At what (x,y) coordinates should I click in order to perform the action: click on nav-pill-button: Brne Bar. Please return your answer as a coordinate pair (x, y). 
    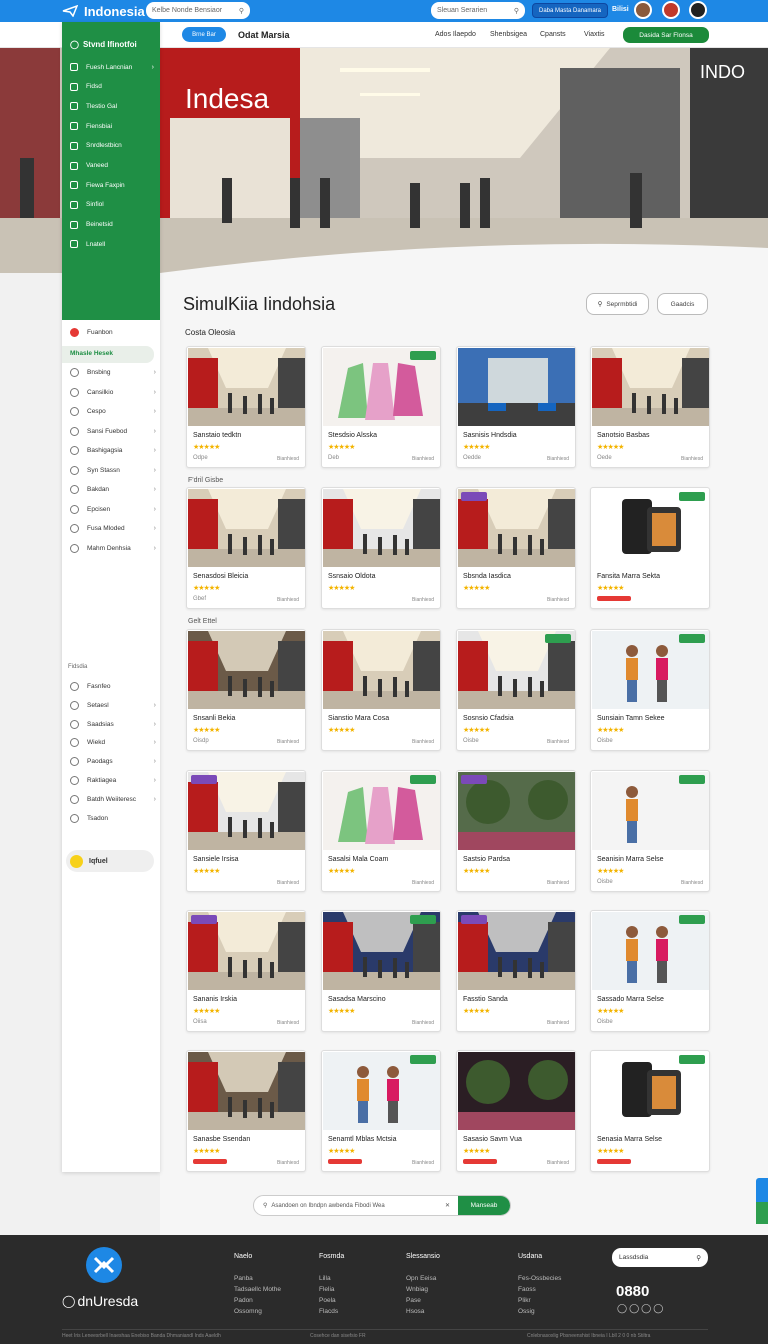
    Looking at the image, I should click on (204, 34).